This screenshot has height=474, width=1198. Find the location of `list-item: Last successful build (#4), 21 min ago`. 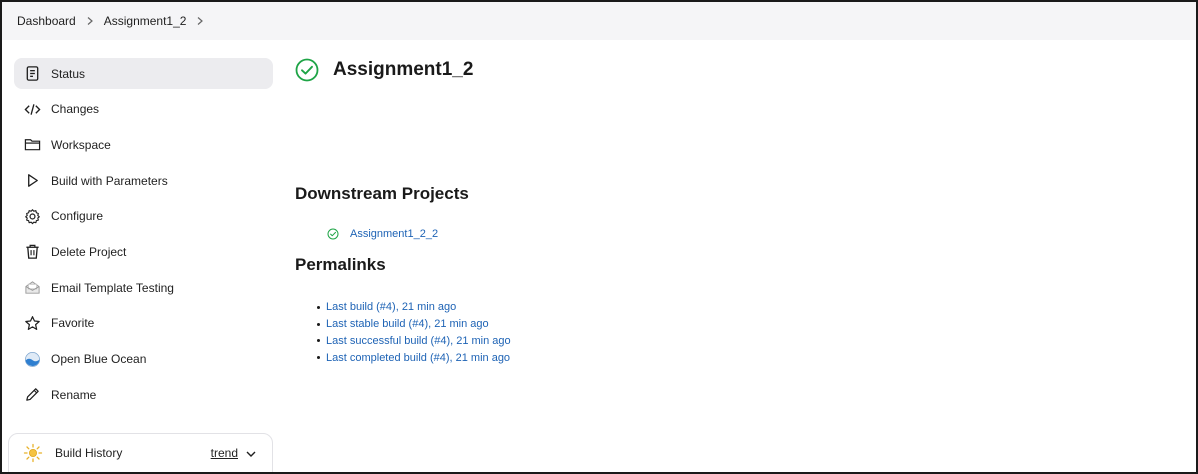

list-item: Last successful build (#4), 21 min ago is located at coordinates (412, 341).